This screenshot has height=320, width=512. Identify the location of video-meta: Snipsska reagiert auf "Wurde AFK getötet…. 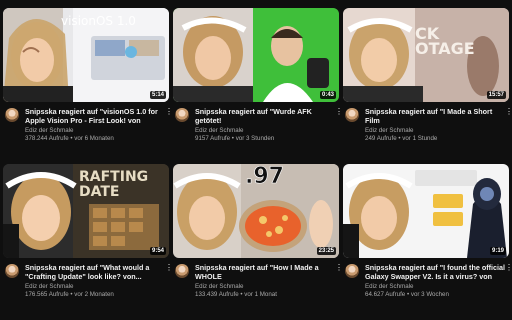
(258, 126).